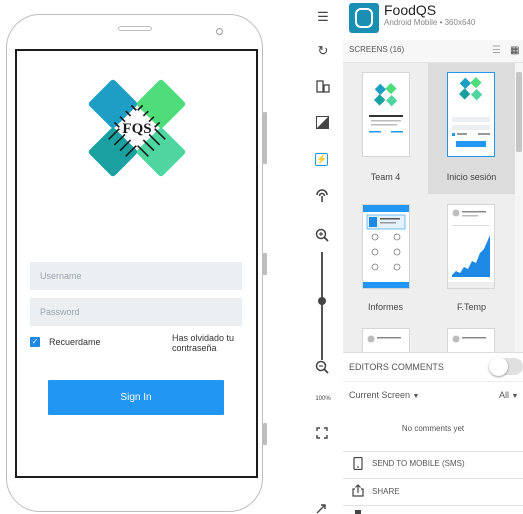 The height and width of the screenshot is (514, 523). Describe the element at coordinates (433, 491) in the screenshot. I see `share-button` at that location.